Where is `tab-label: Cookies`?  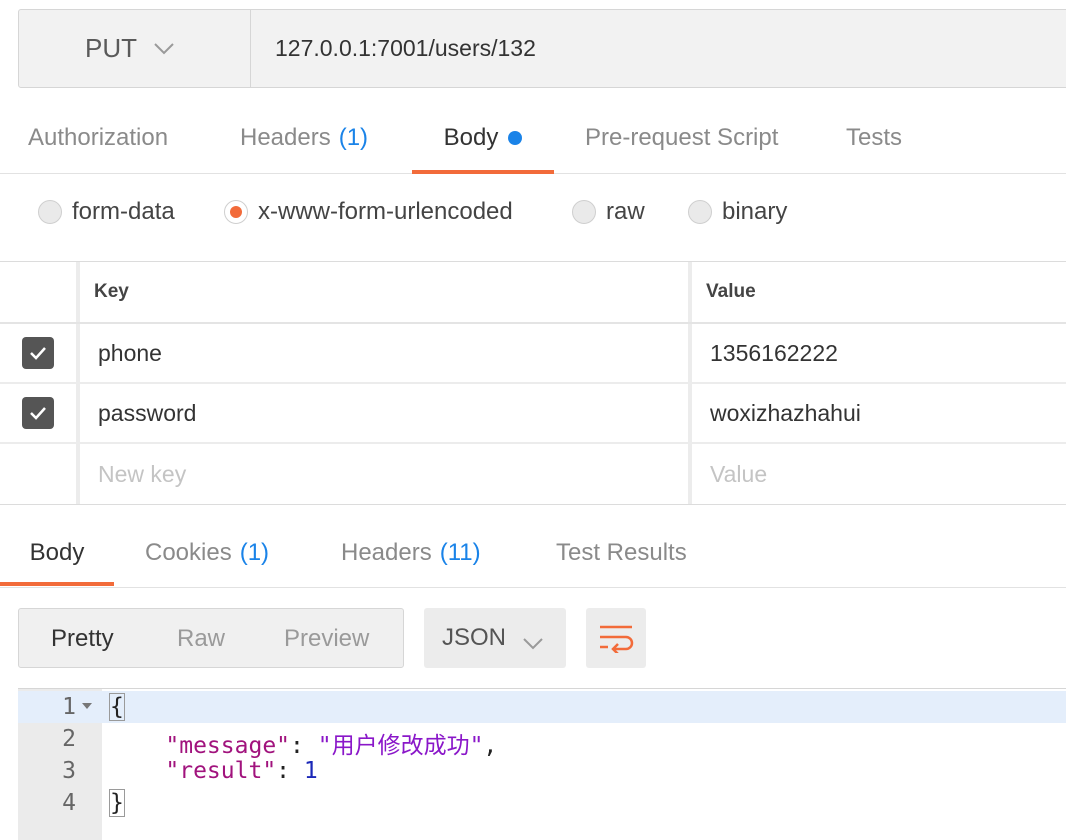
tab-label: Cookies is located at coordinates (188, 552).